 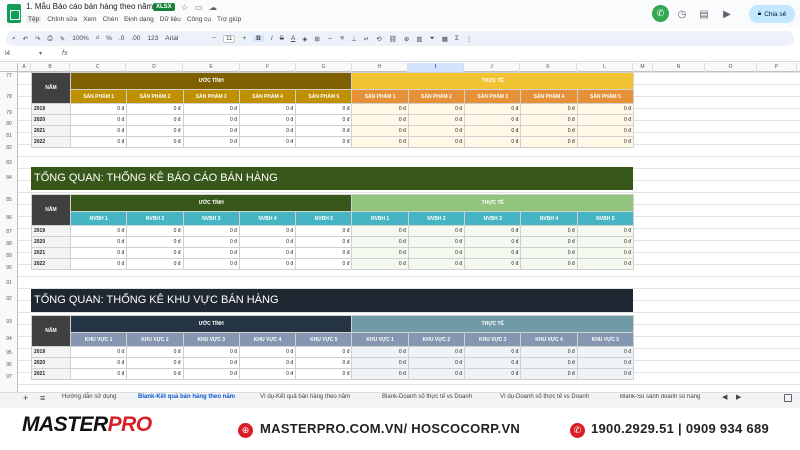 What do you see at coordinates (777, 67) in the screenshot?
I see `column-header-p: P` at bounding box center [777, 67].